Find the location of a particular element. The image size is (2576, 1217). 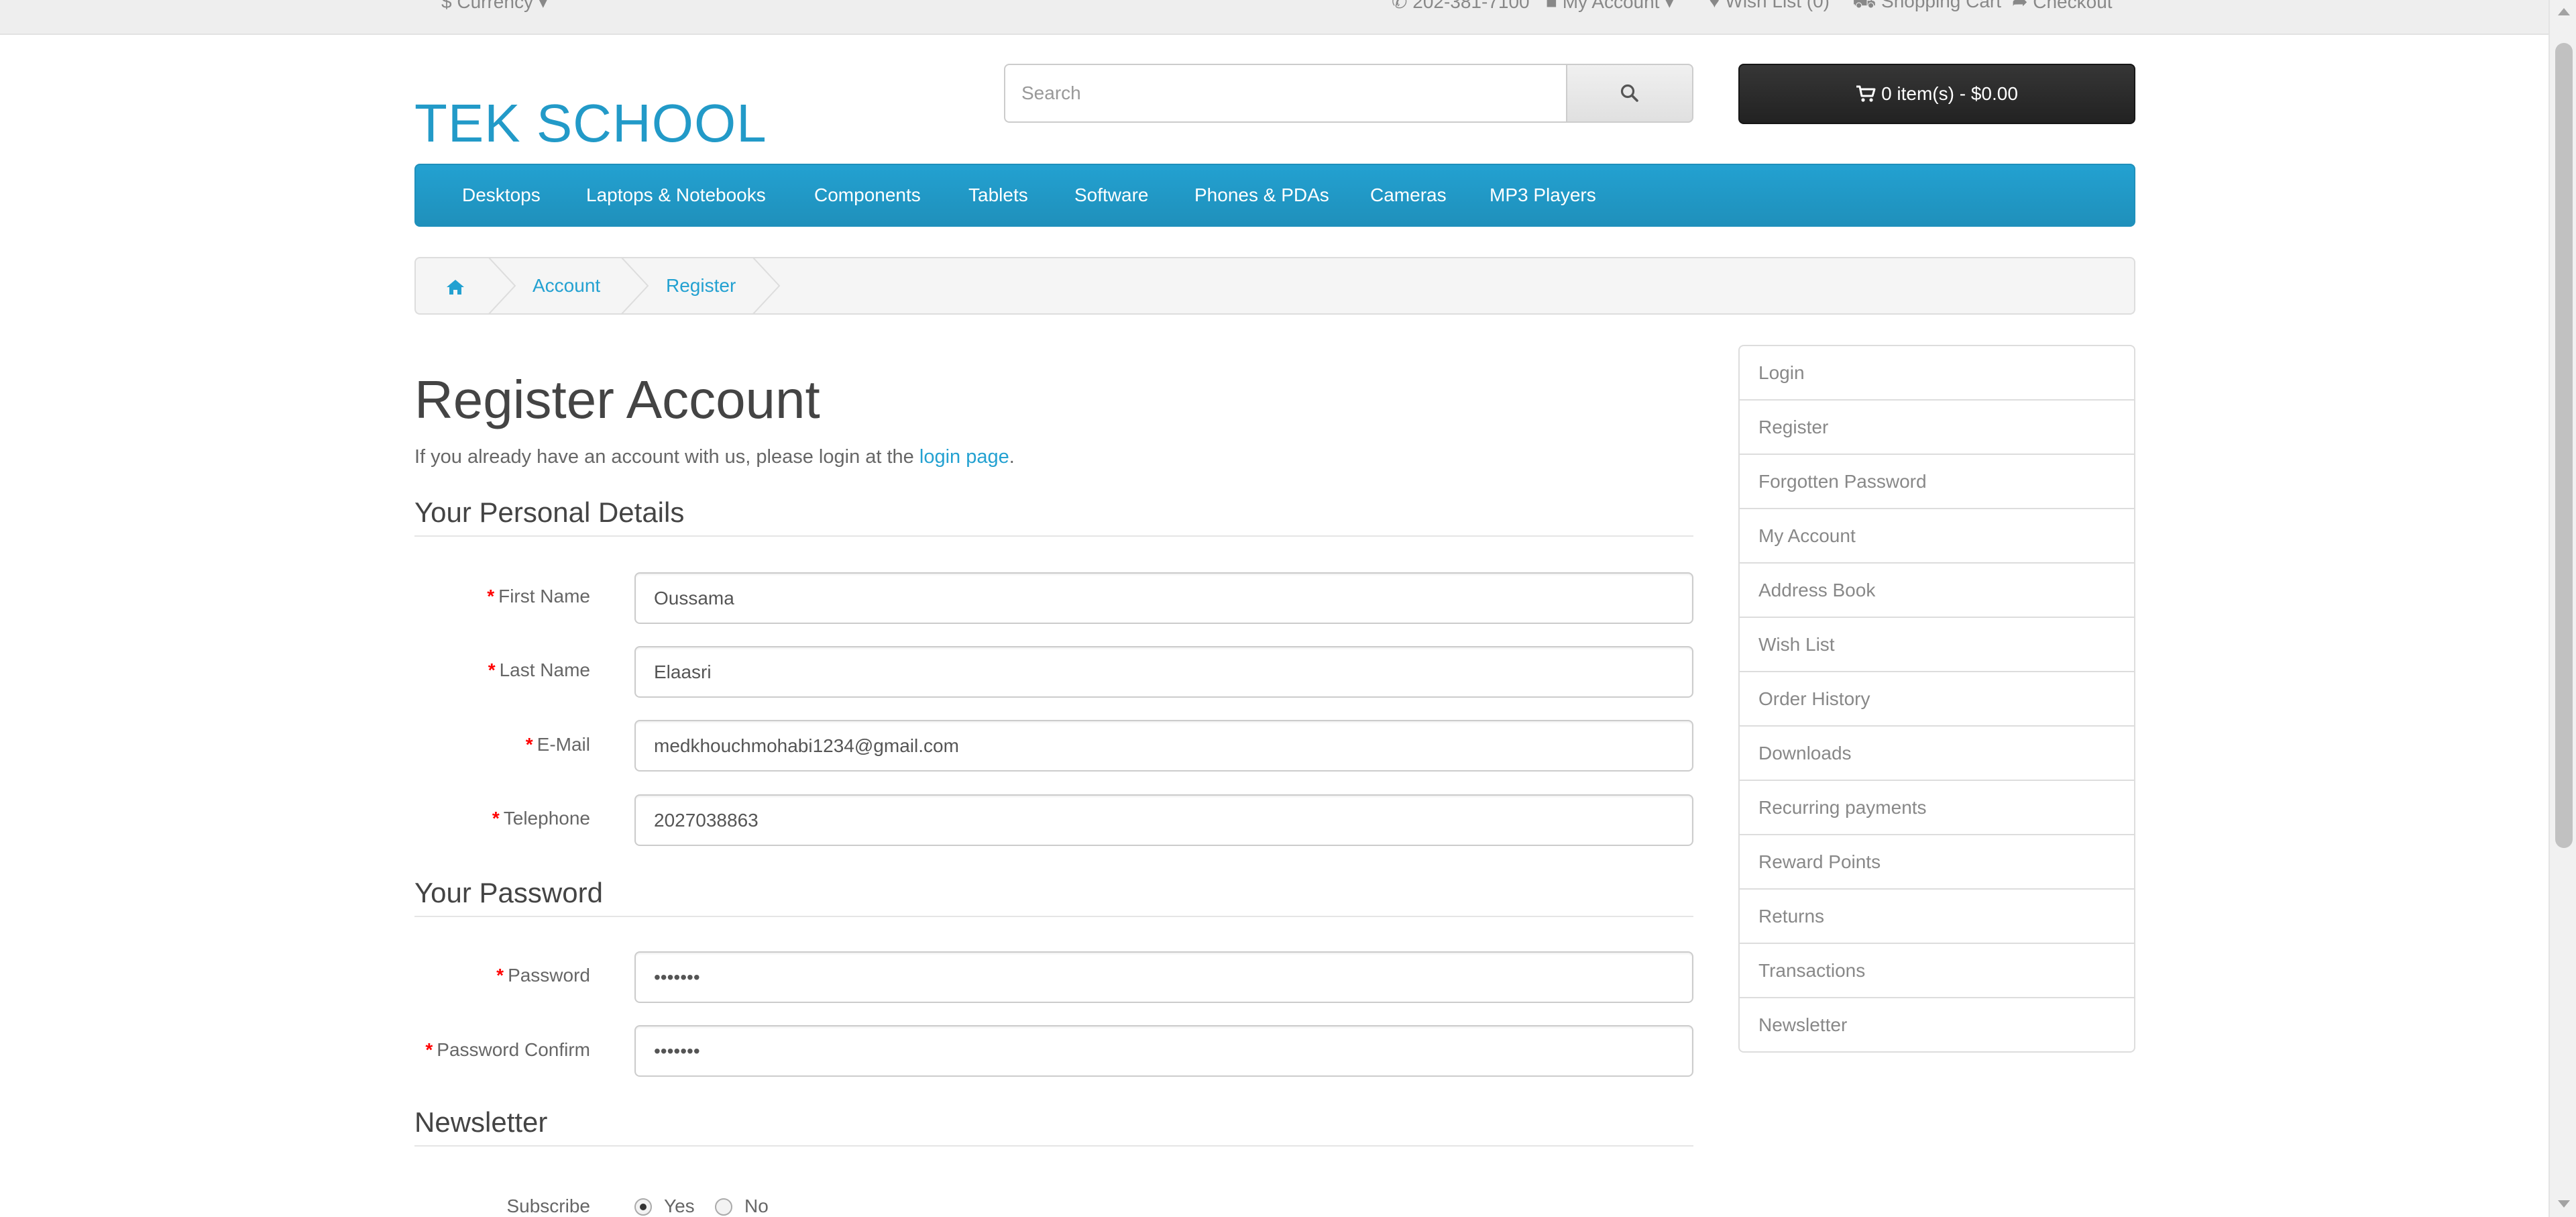

sidebar-item-order-history: Order History is located at coordinates (1936, 699).